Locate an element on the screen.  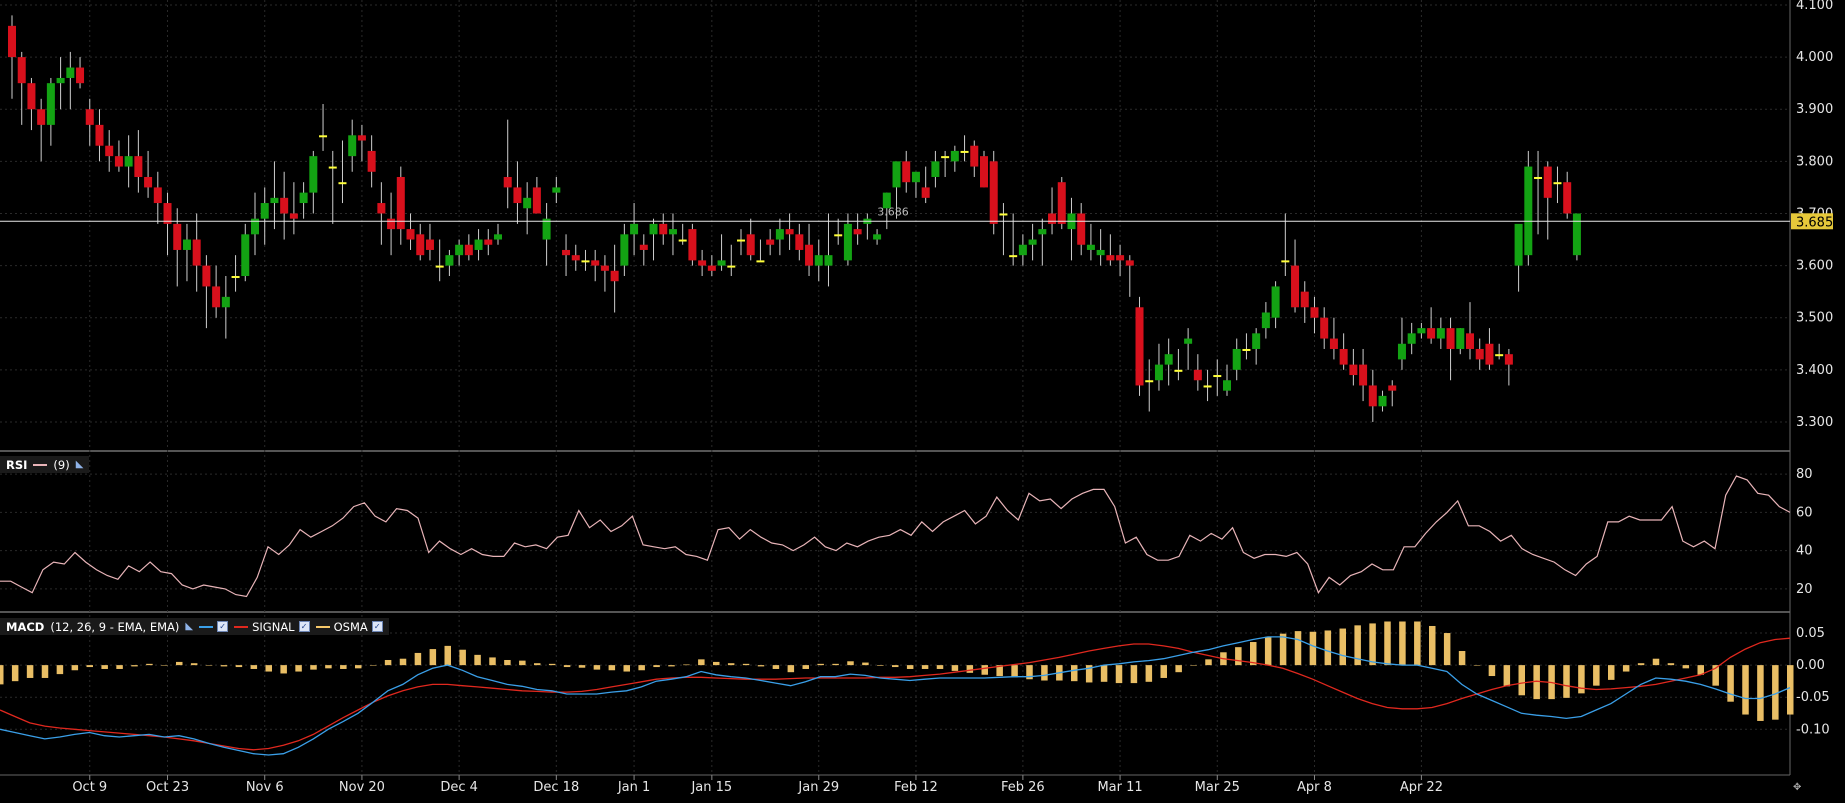
price-tick-label: 3.900 is located at coordinates (1814, 109).